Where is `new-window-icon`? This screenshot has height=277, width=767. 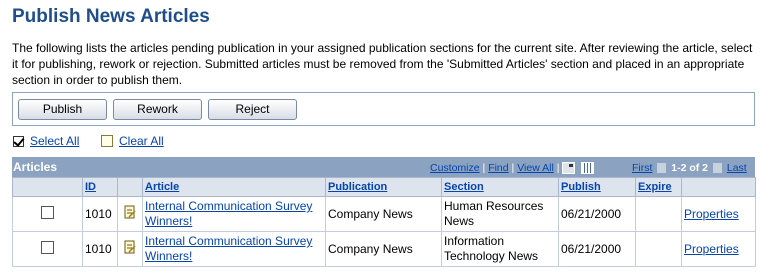
new-window-icon is located at coordinates (569, 168).